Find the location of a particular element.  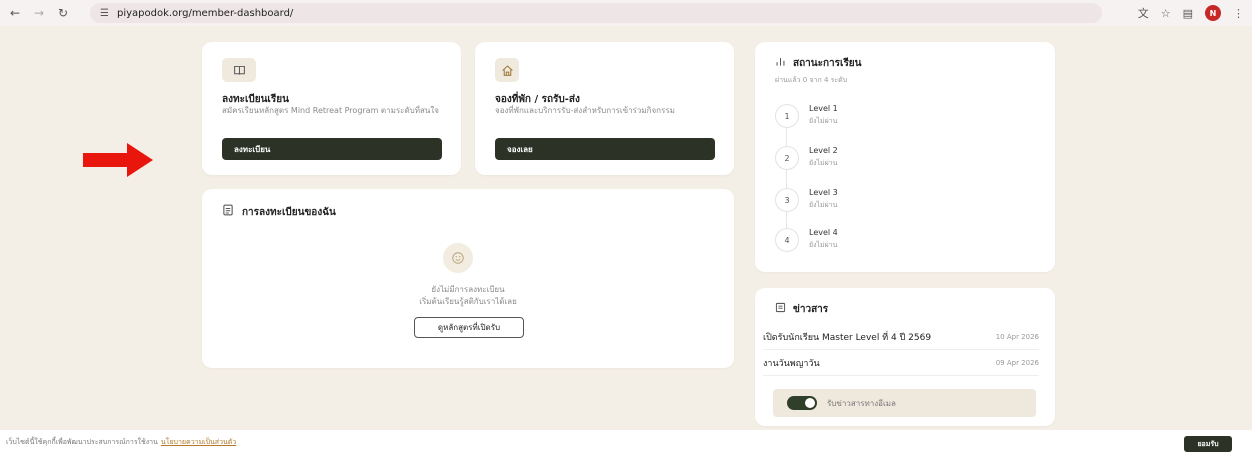

bar-chart-icon is located at coordinates (780, 62).